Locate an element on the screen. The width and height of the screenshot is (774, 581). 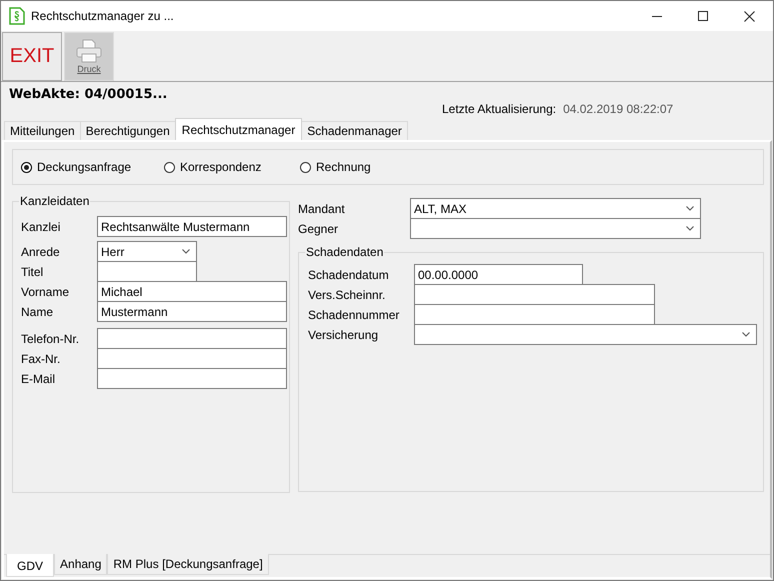
field-label: Schadendatum is located at coordinates (348, 275).